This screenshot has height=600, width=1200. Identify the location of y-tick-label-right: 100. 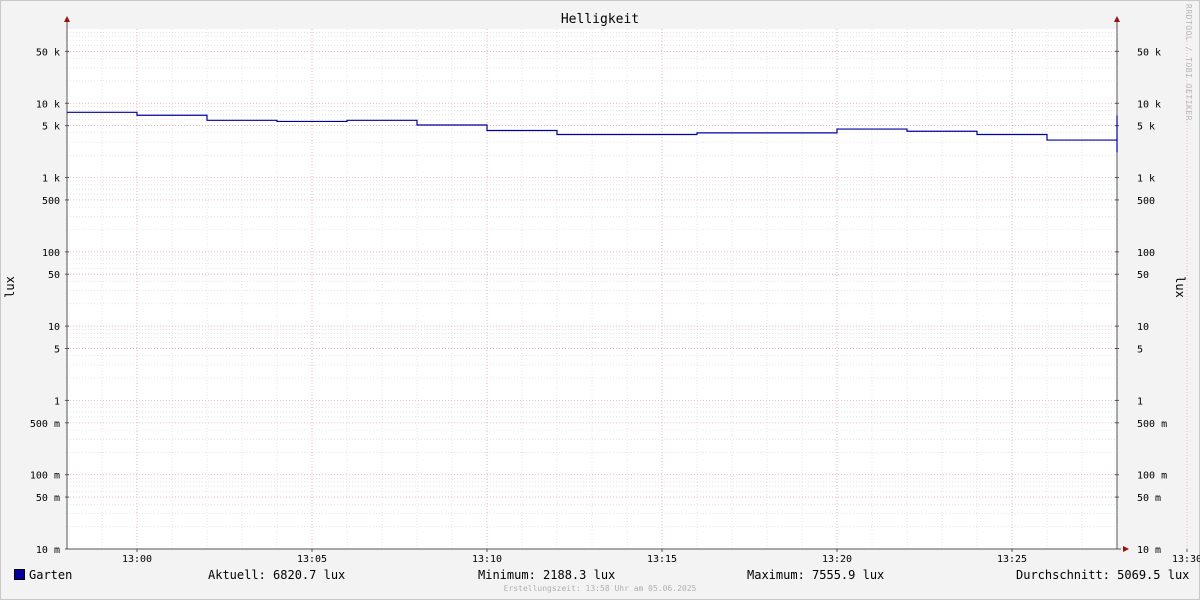
(1146, 253).